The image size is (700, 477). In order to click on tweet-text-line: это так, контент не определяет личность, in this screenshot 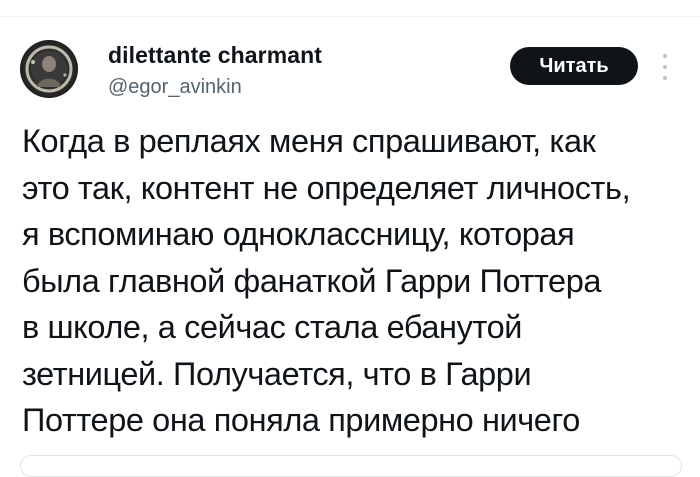, I will do `click(326, 187)`.